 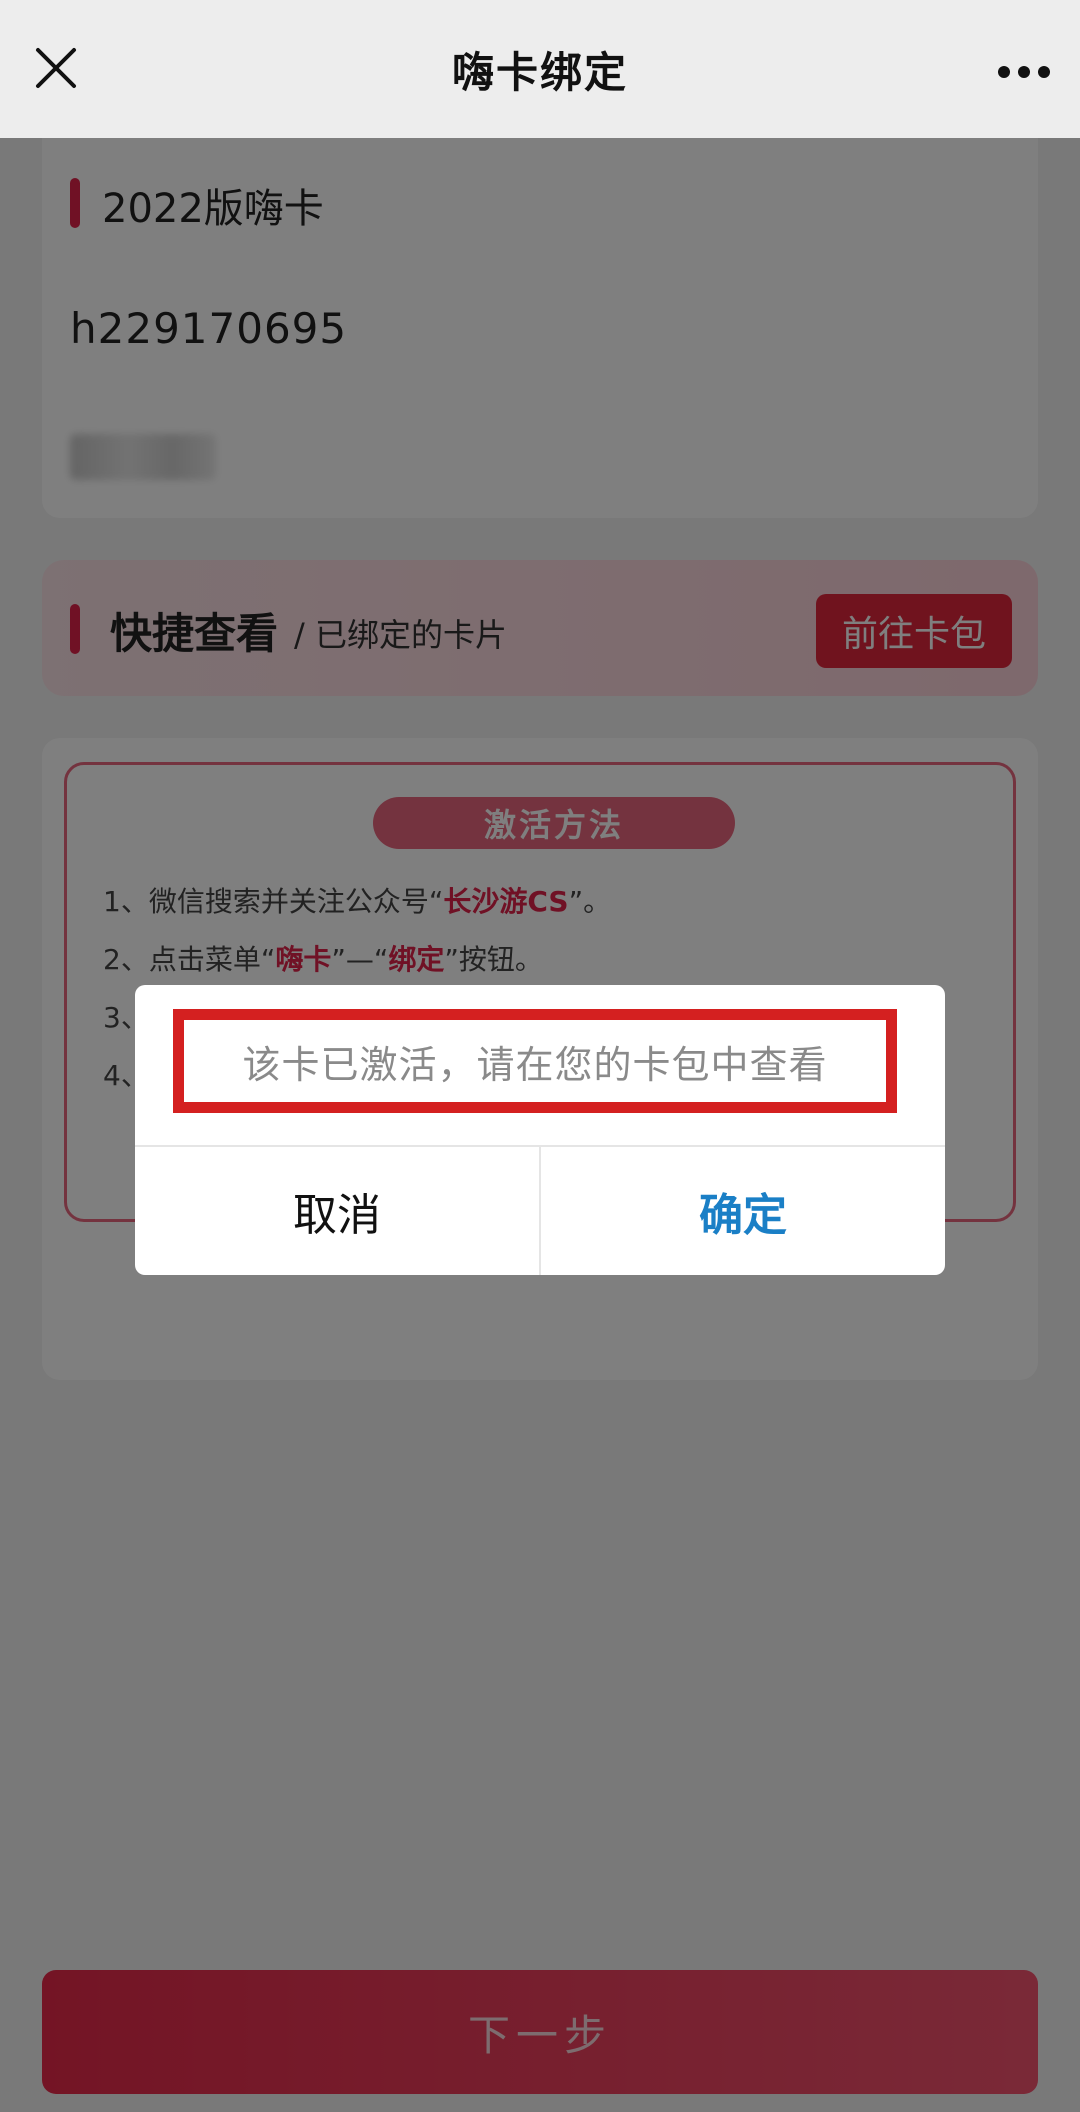 I want to click on confirm-button: 确定, so click(x=743, y=1211).